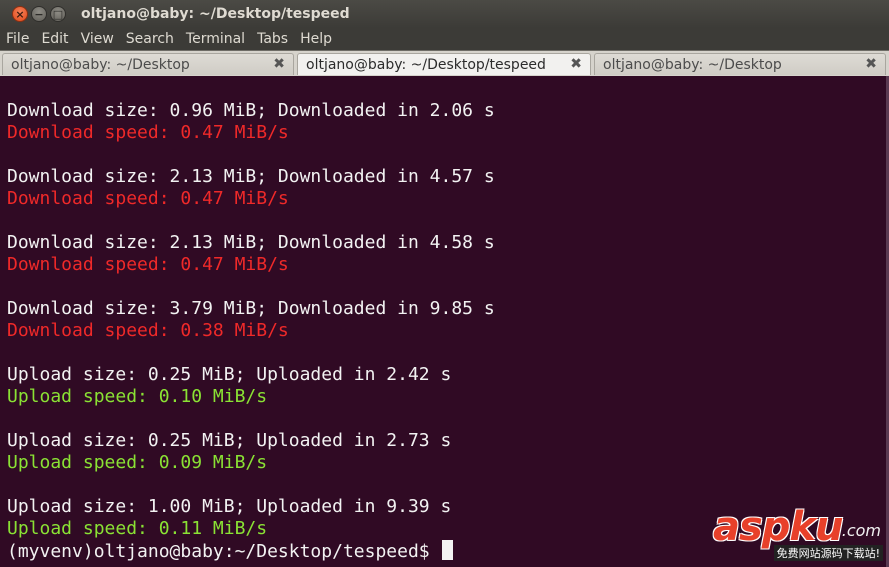 This screenshot has width=889, height=567. What do you see at coordinates (778, 527) in the screenshot?
I see `watermark-main: aspku` at bounding box center [778, 527].